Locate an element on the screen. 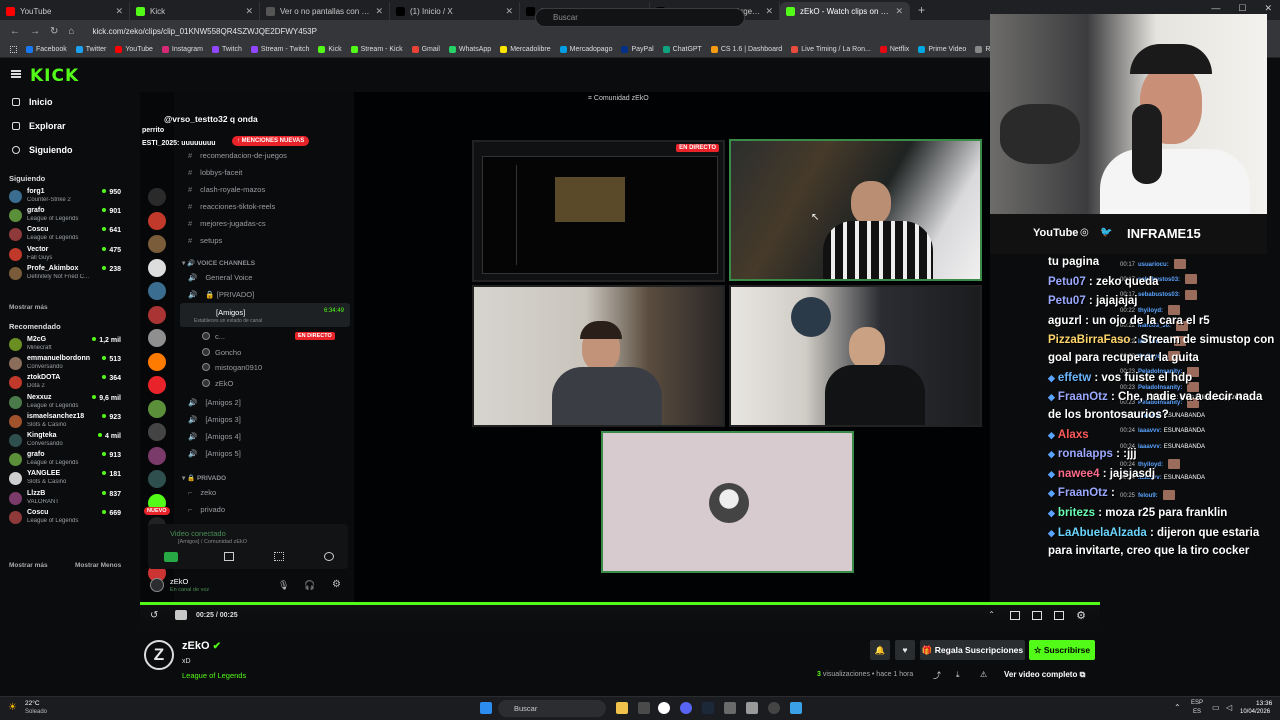  private-channel-zeko: ⌐ zeko is located at coordinates (202, 492).